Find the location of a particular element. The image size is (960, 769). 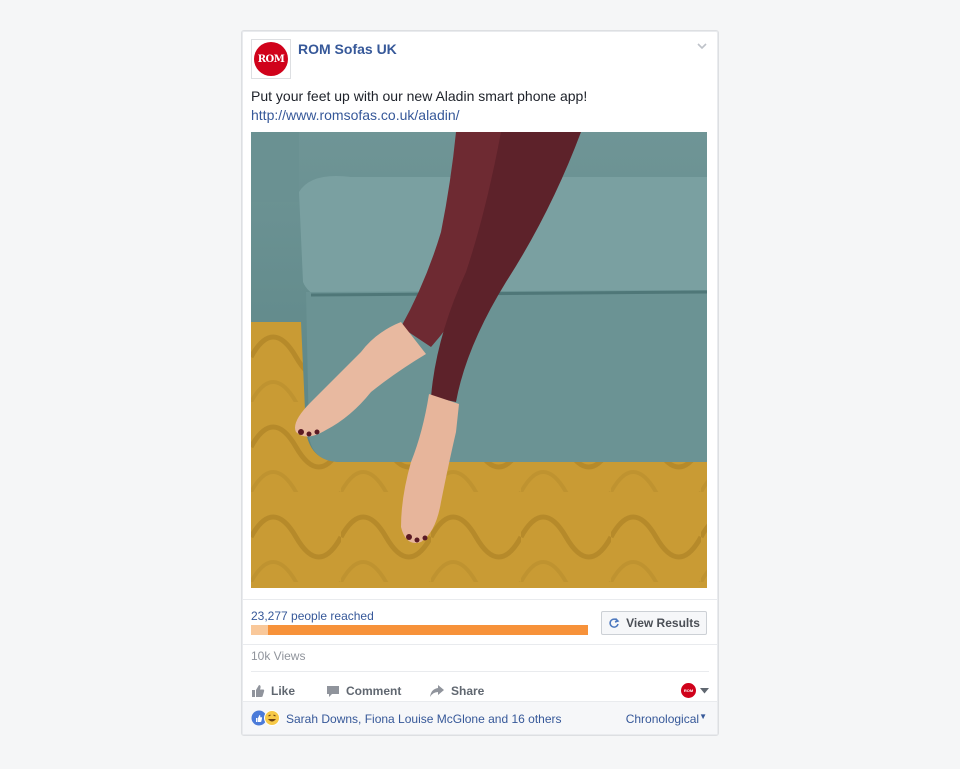

sort-dropdown: Chronological▼ is located at coordinates (666, 719).